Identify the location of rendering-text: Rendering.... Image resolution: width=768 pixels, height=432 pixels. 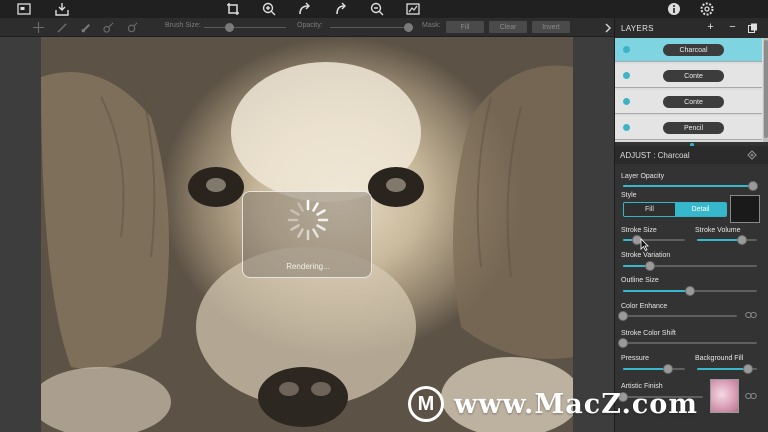
(308, 266).